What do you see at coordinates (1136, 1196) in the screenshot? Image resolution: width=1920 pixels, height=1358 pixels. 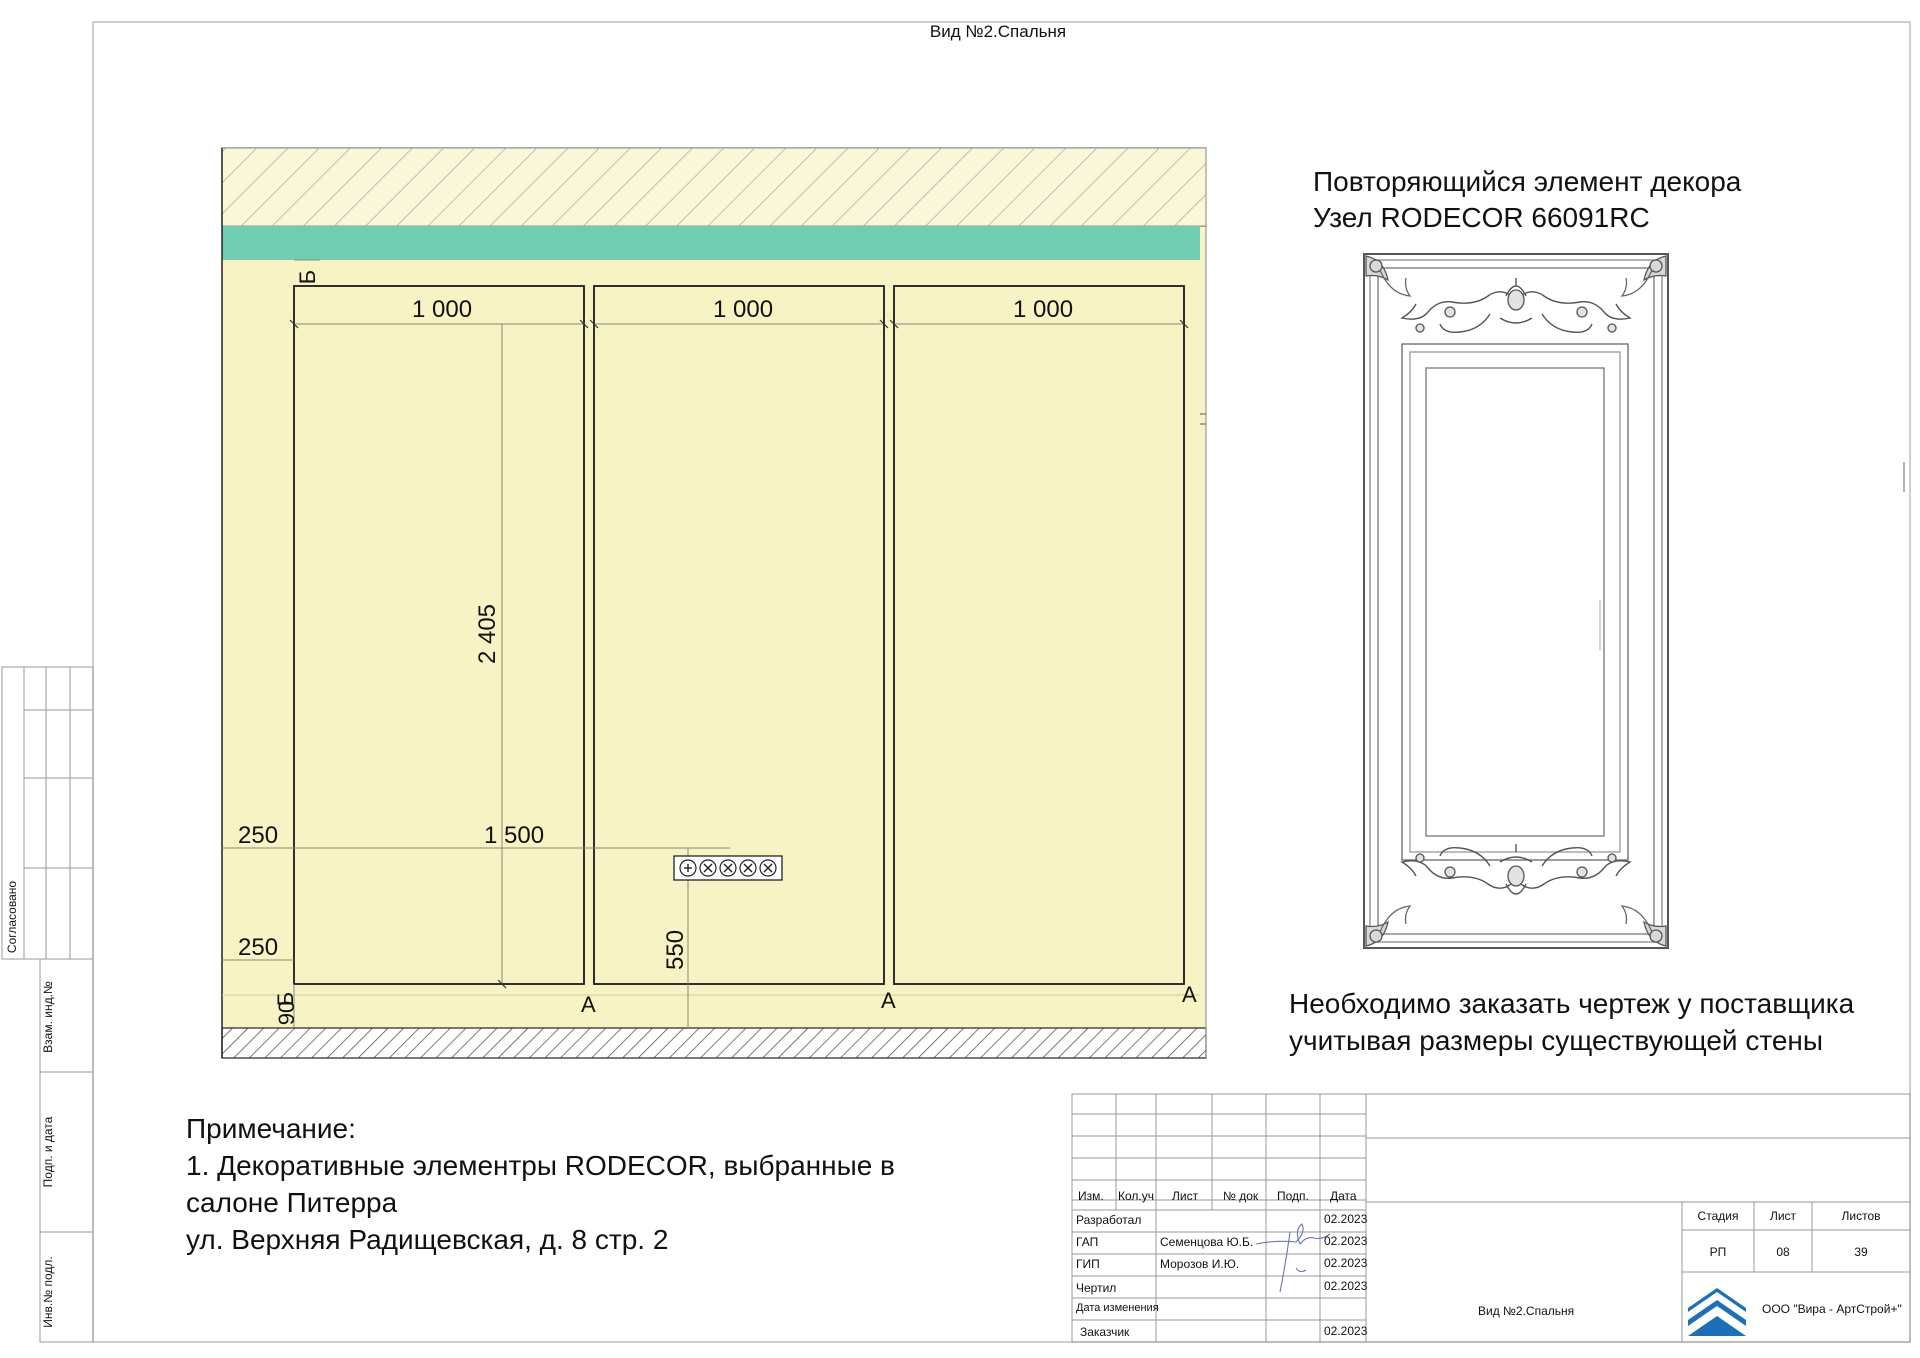 I see `tb-header-kol: Кол.уч` at bounding box center [1136, 1196].